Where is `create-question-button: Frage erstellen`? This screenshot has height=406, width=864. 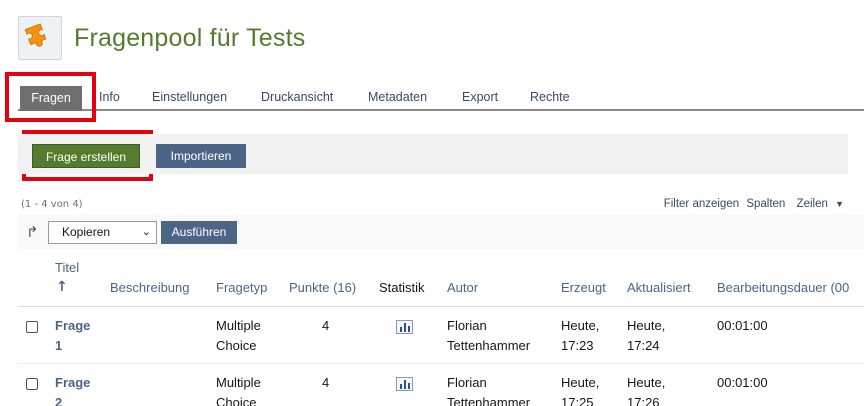
create-question-button: Frage erstellen is located at coordinates (86, 156).